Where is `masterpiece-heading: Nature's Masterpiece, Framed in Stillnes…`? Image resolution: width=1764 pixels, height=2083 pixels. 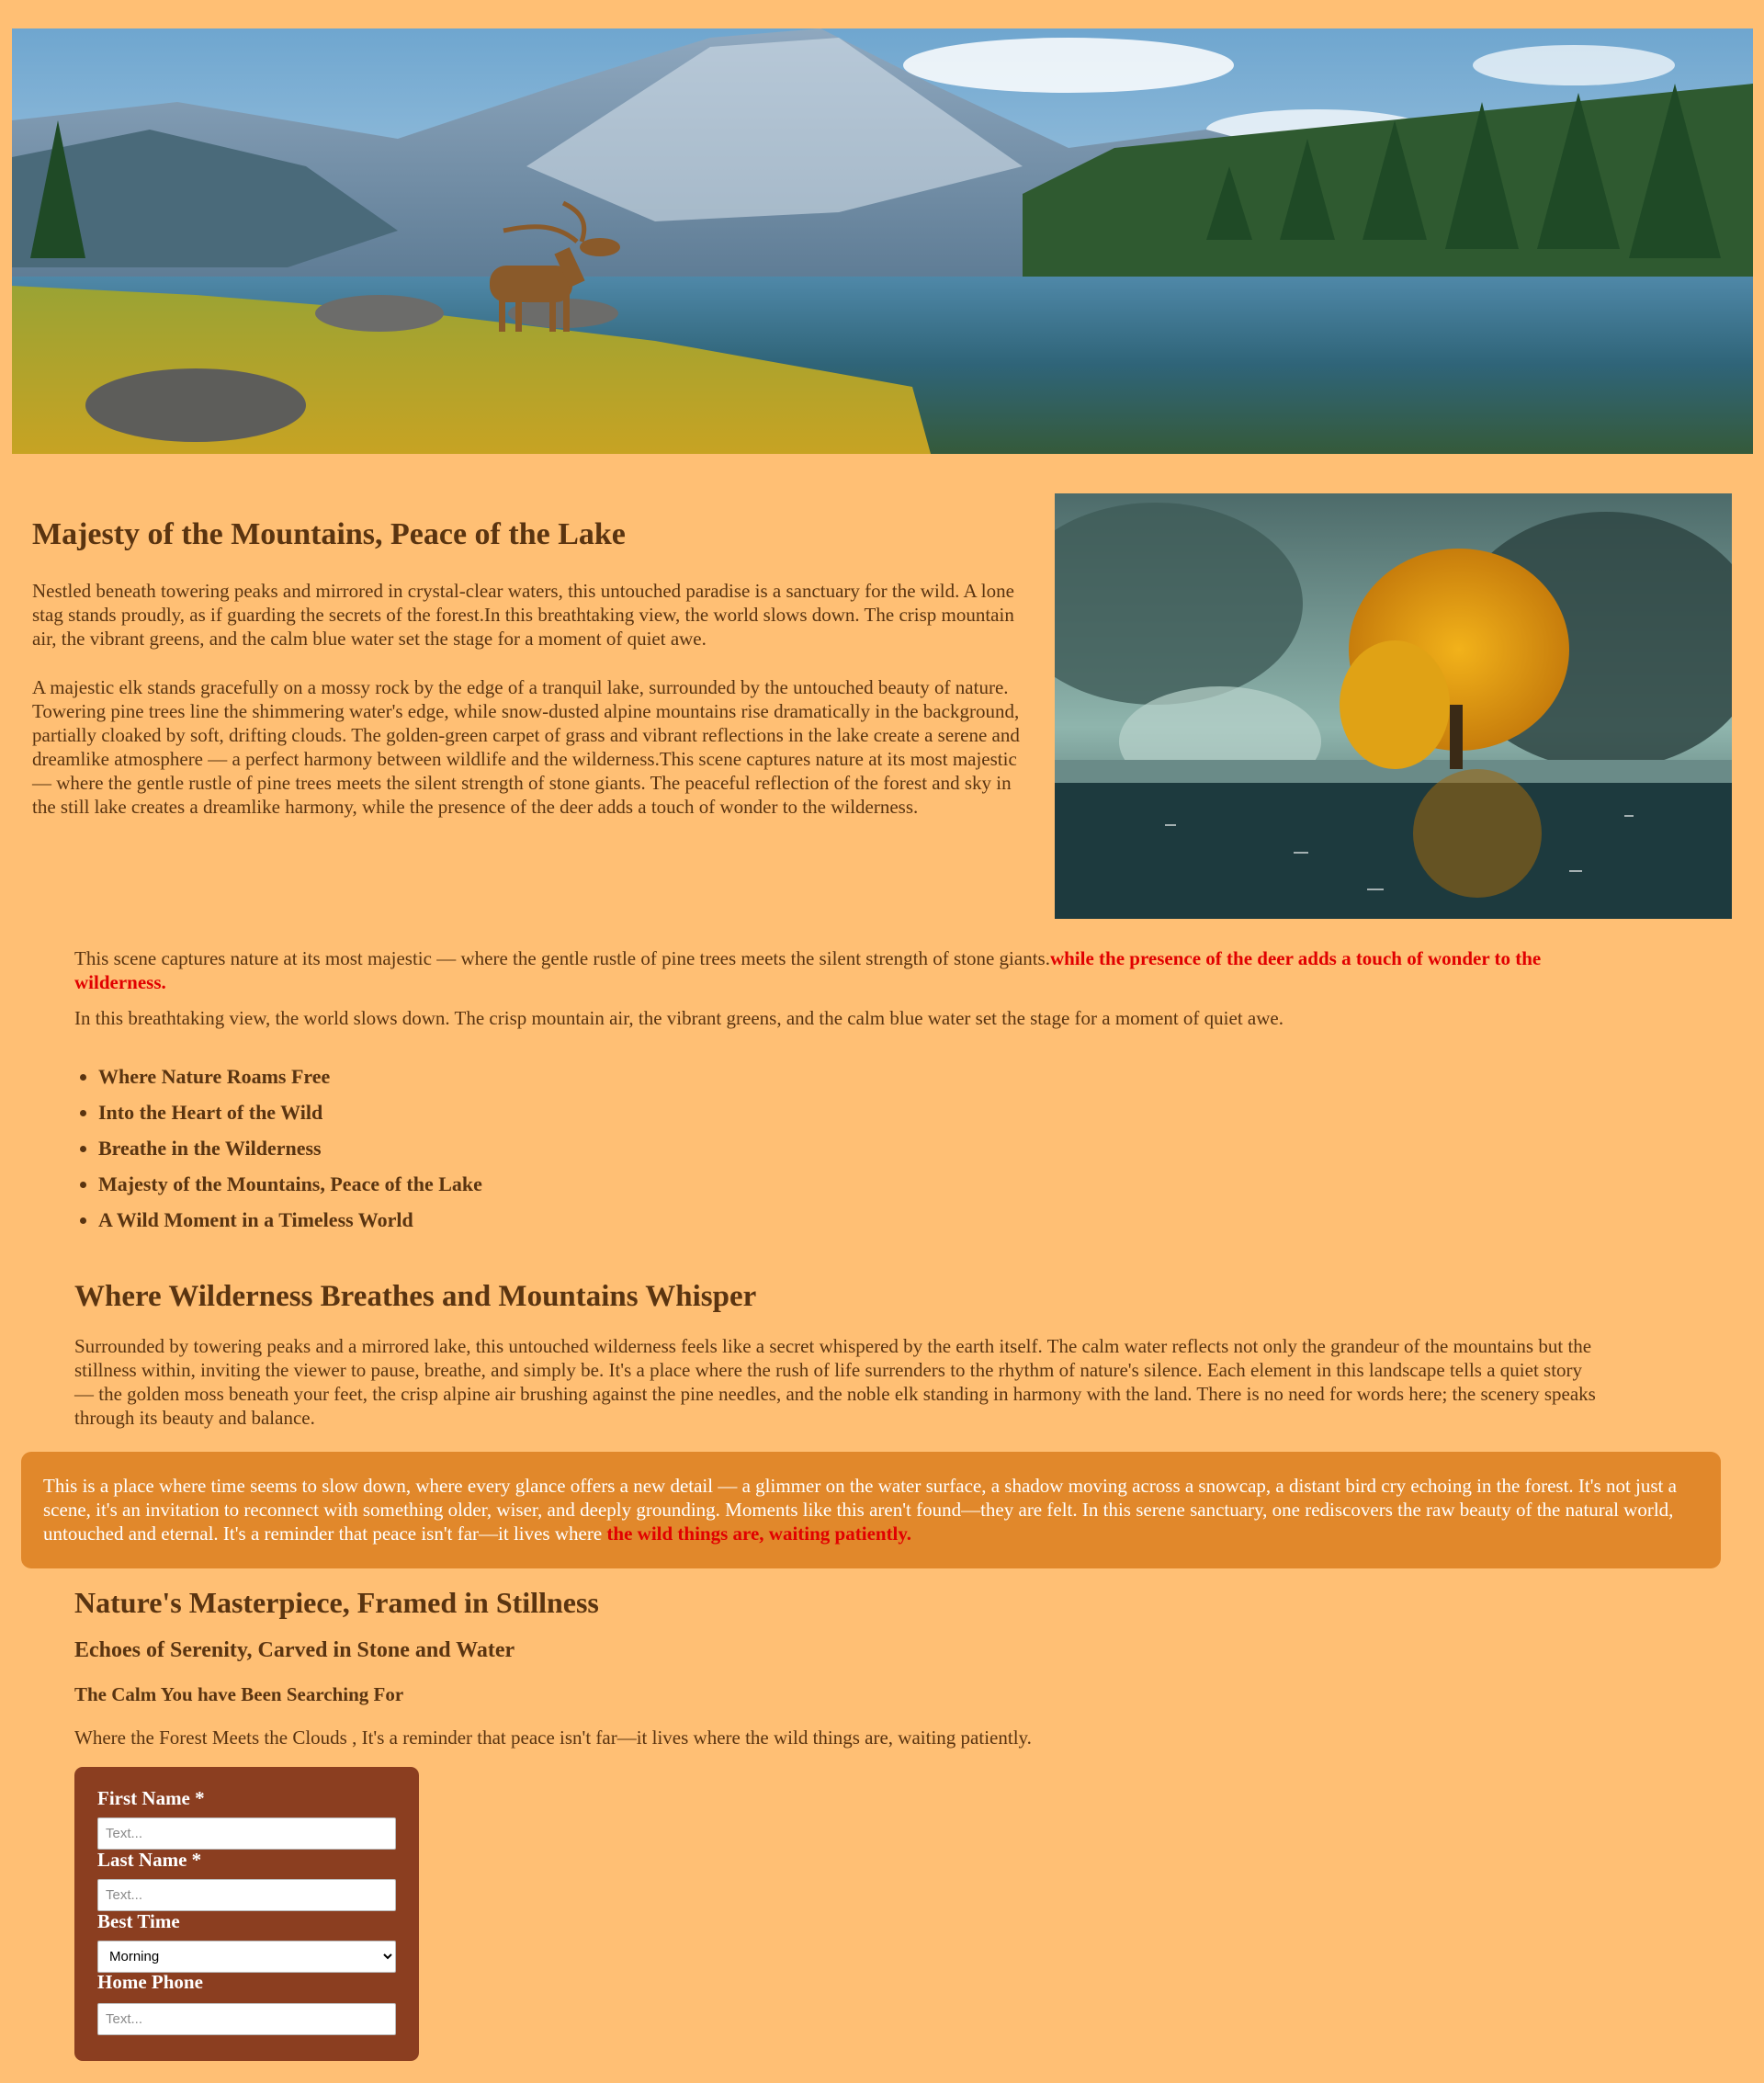 masterpiece-heading: Nature's Masterpiece, Framed in Stillnes… is located at coordinates (337, 1603).